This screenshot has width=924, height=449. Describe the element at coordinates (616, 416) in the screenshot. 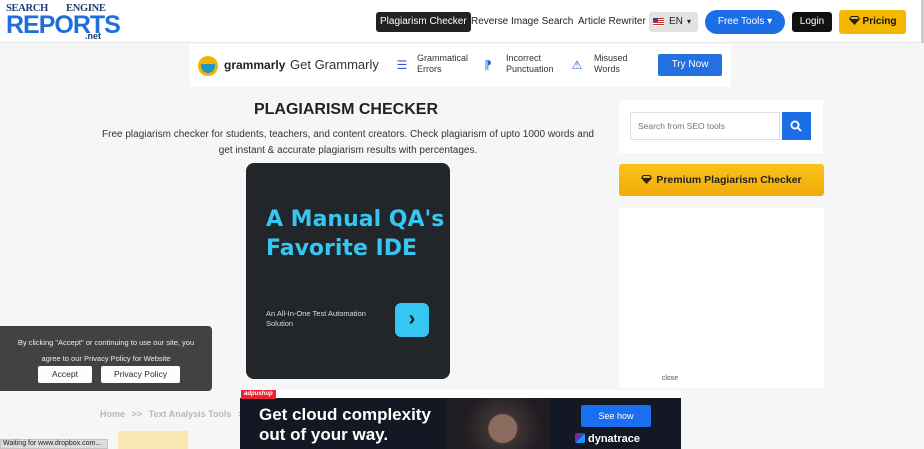

I see `see-how-button: See how` at that location.